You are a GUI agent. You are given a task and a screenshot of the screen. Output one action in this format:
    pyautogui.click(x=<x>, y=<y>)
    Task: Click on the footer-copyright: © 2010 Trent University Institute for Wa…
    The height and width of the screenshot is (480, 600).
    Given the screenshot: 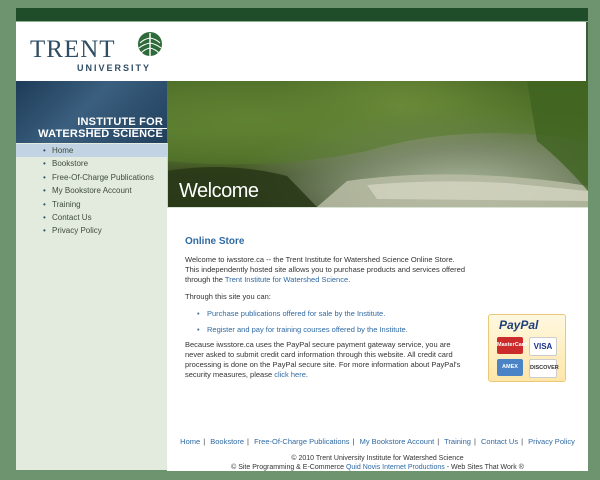 What is the action you would take?
    pyautogui.click(x=377, y=463)
    